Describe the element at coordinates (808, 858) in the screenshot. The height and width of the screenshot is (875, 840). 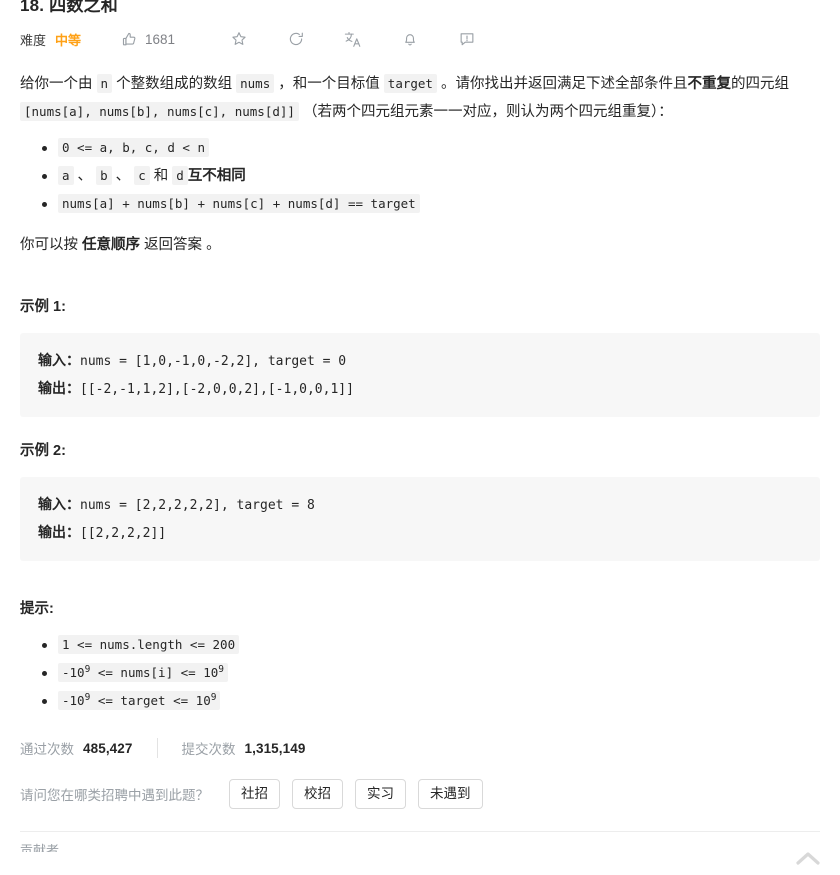
I see `chevron-up-icon` at that location.